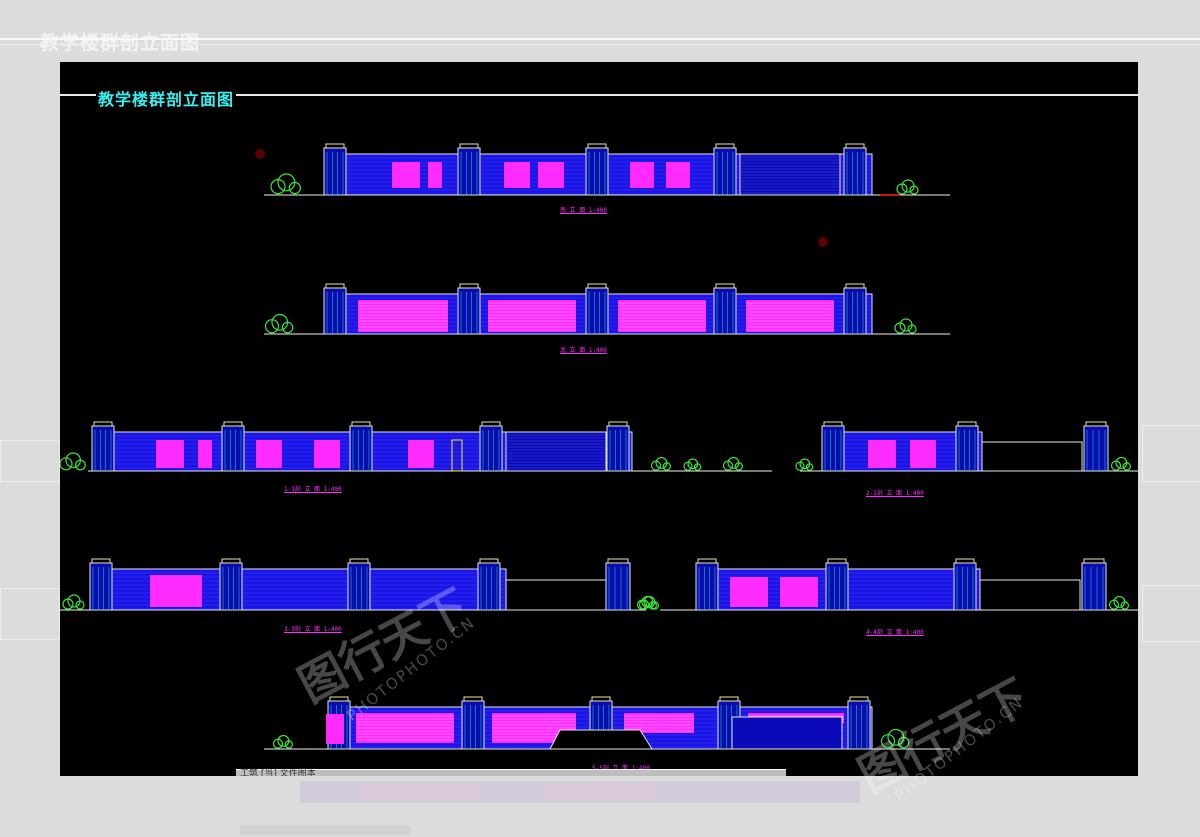 This screenshot has height=837, width=1200. I want to click on caption-section-2: 2-2剖 立 面 1:400, so click(895, 493).